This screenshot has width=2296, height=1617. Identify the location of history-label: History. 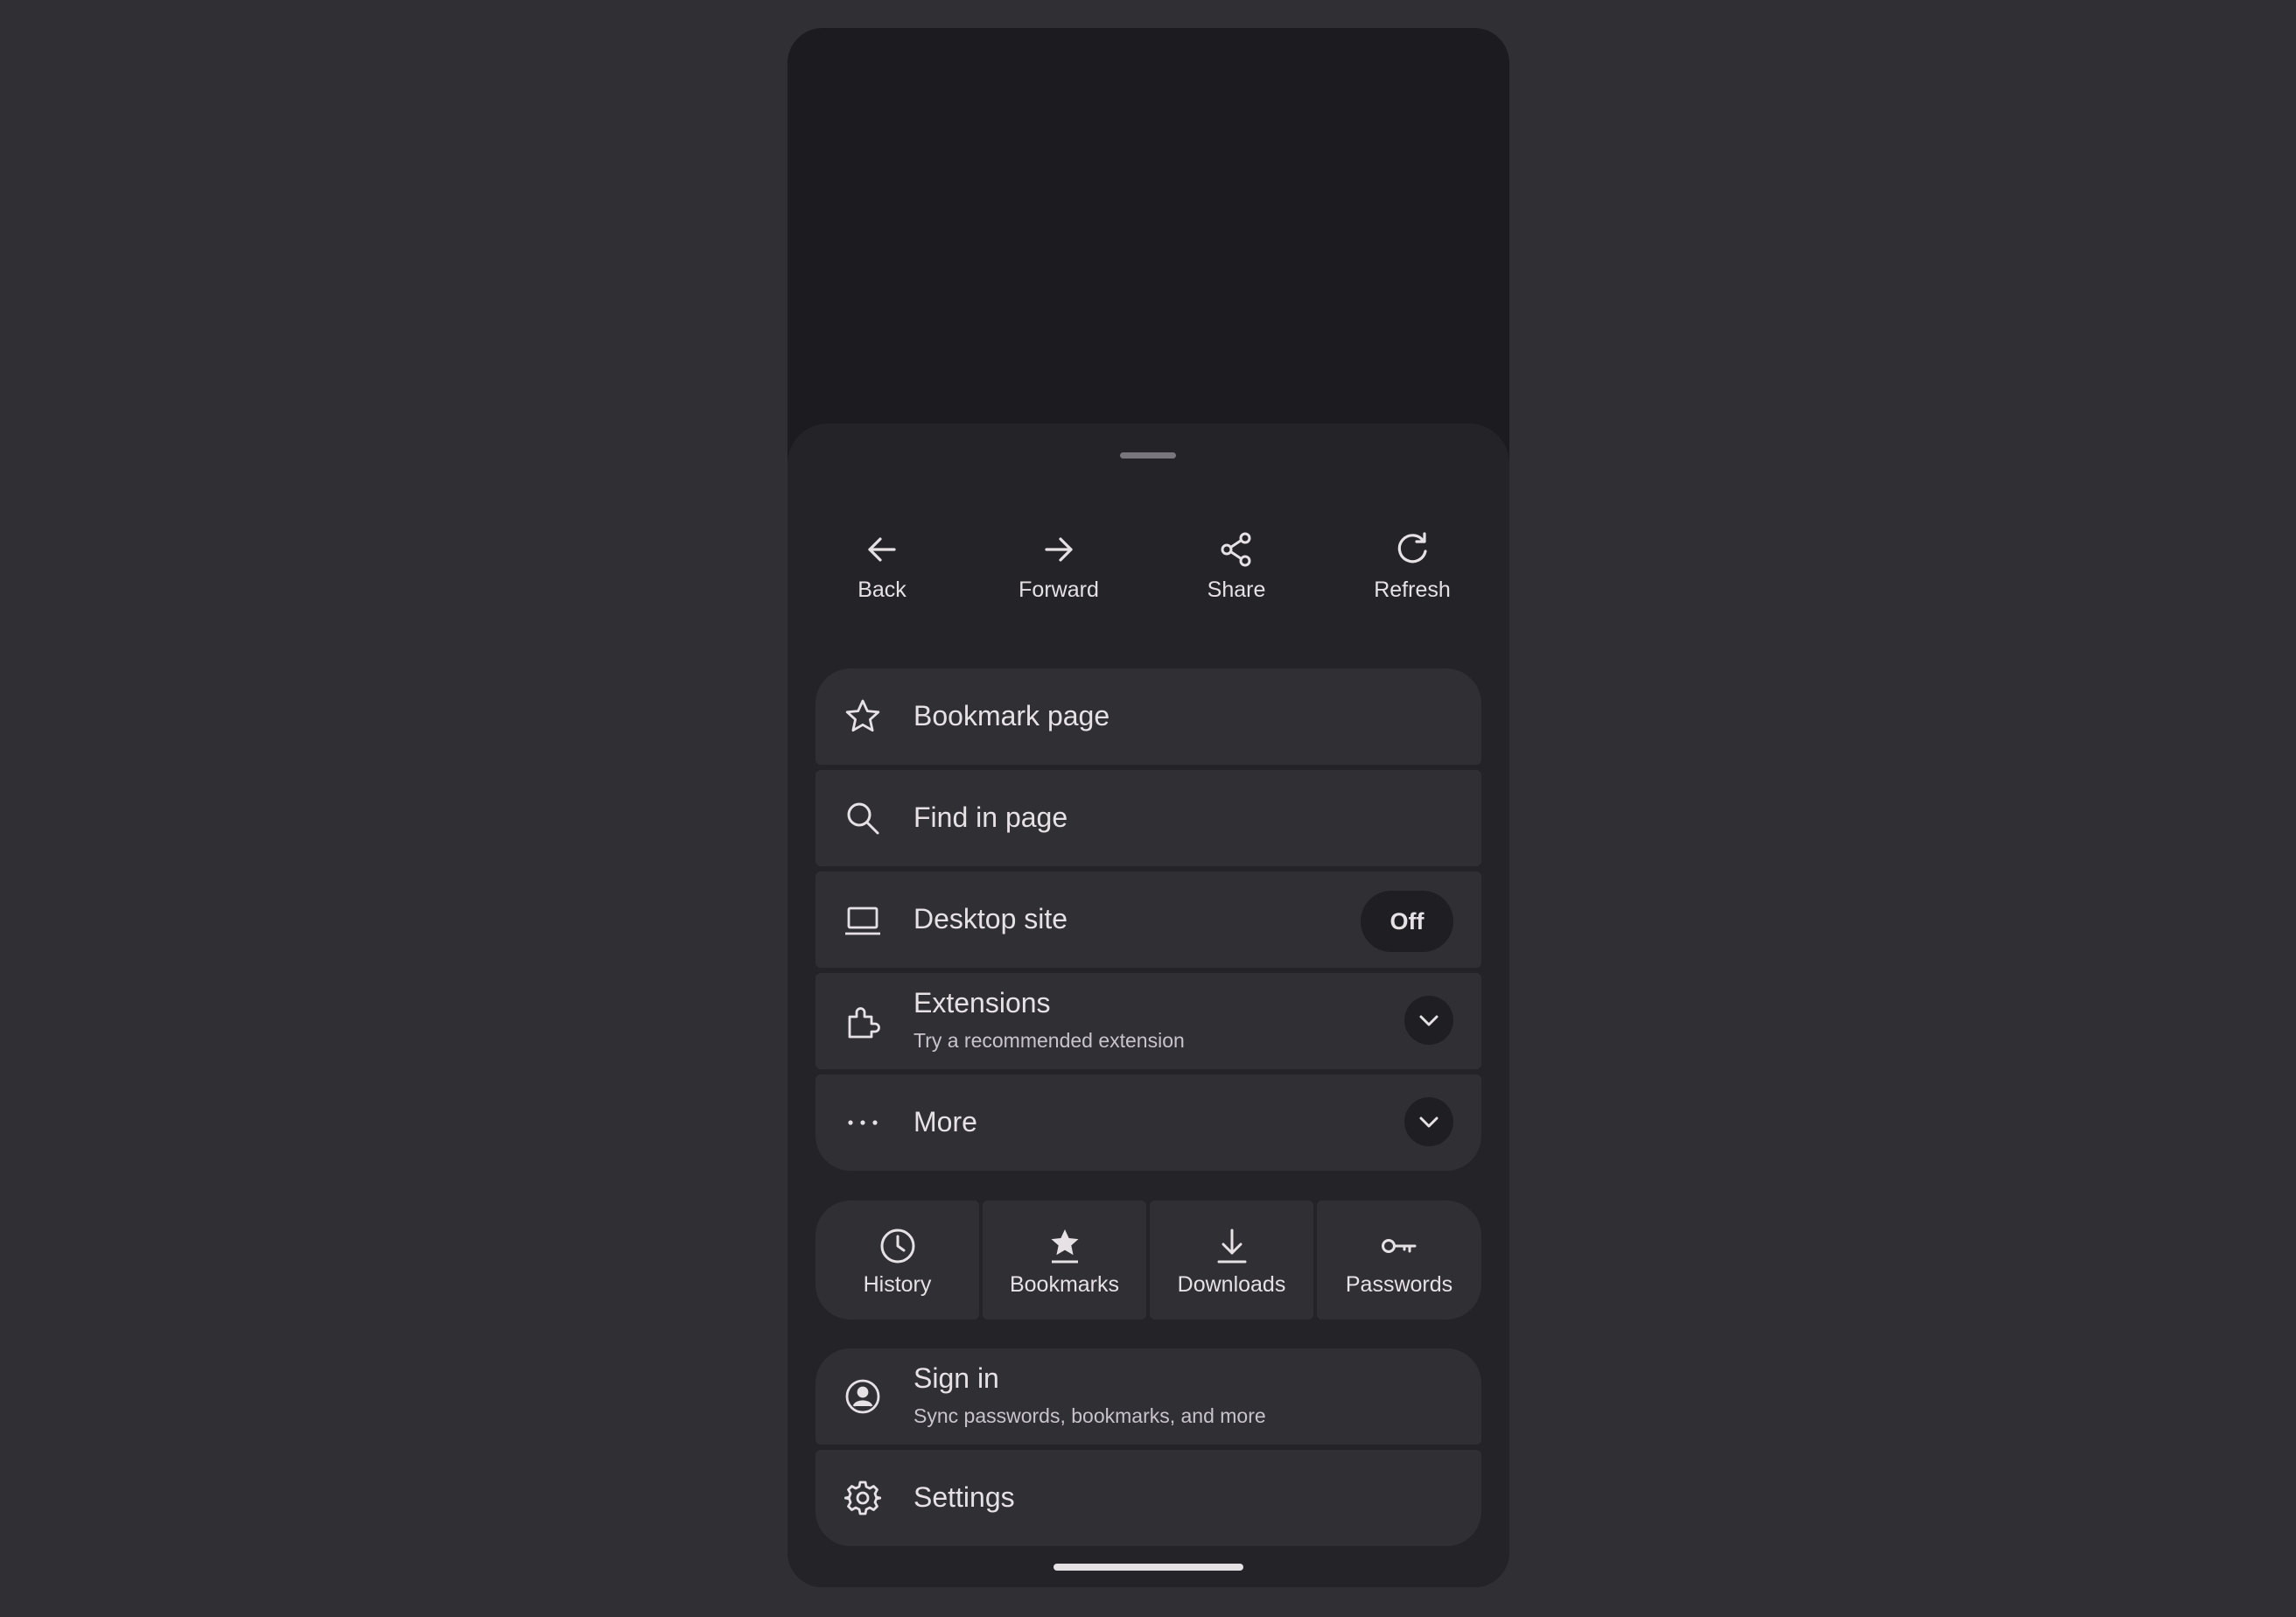
(897, 1284).